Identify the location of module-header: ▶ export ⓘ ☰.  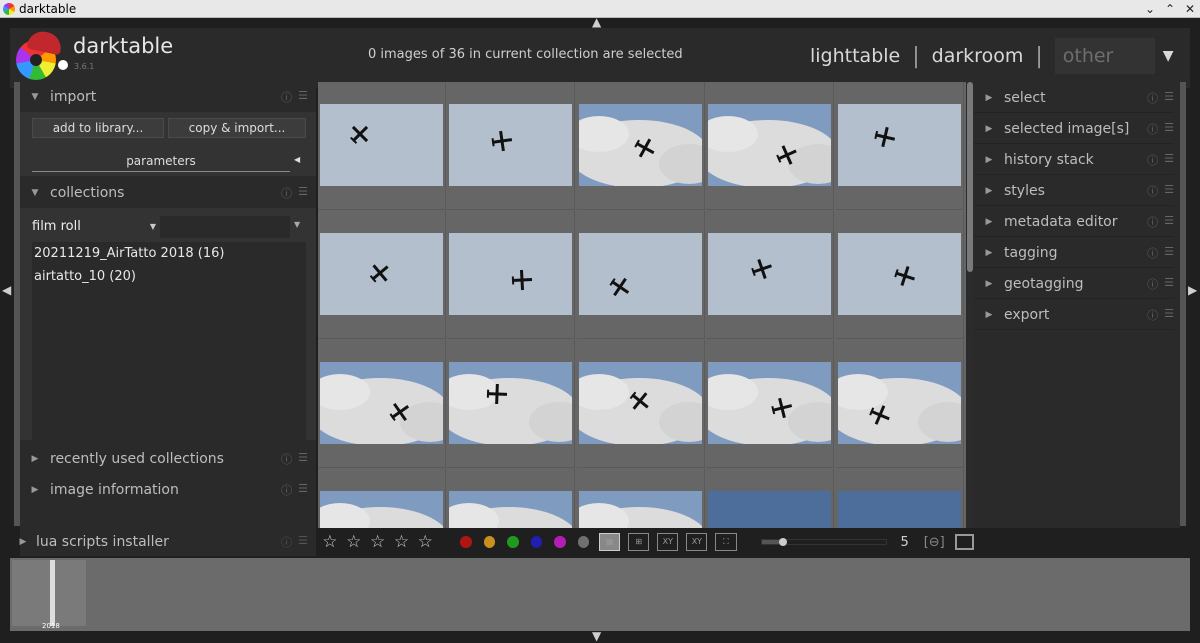
(1074, 315).